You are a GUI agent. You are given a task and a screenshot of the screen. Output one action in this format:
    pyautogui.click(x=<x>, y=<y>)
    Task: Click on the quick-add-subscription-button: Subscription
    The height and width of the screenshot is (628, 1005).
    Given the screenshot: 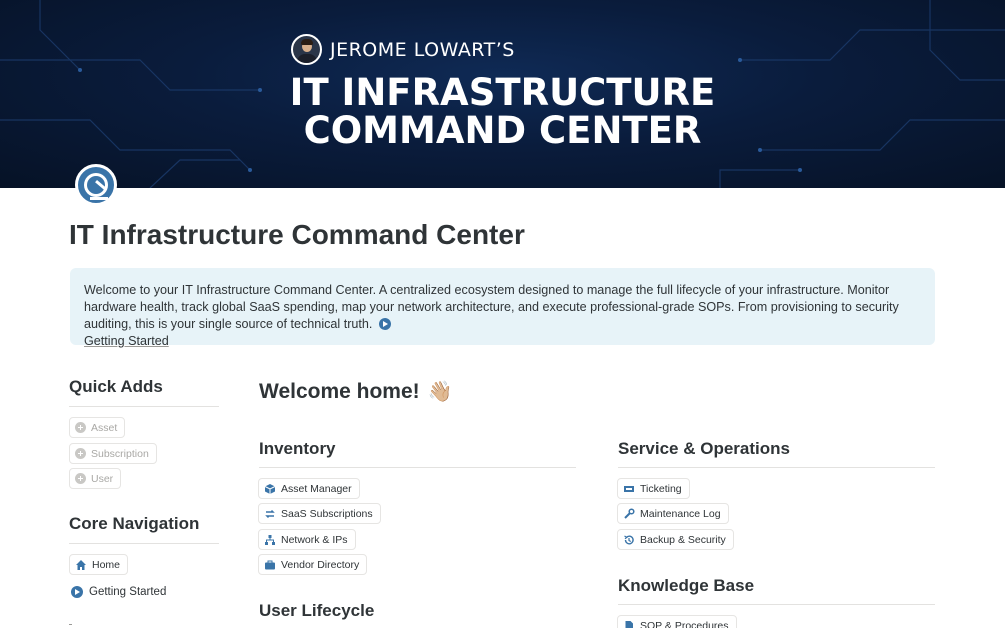 What is the action you would take?
    pyautogui.click(x=113, y=453)
    